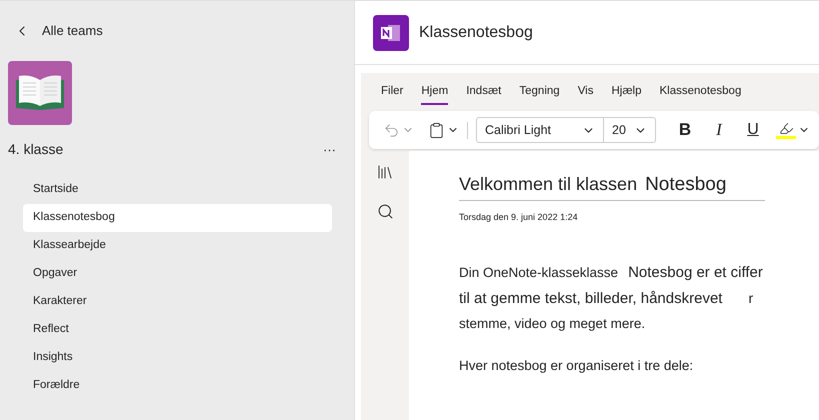 The image size is (819, 420). Describe the element at coordinates (519, 217) in the screenshot. I see `page-date: Torsdag den 9. juni 2022 1:24` at that location.